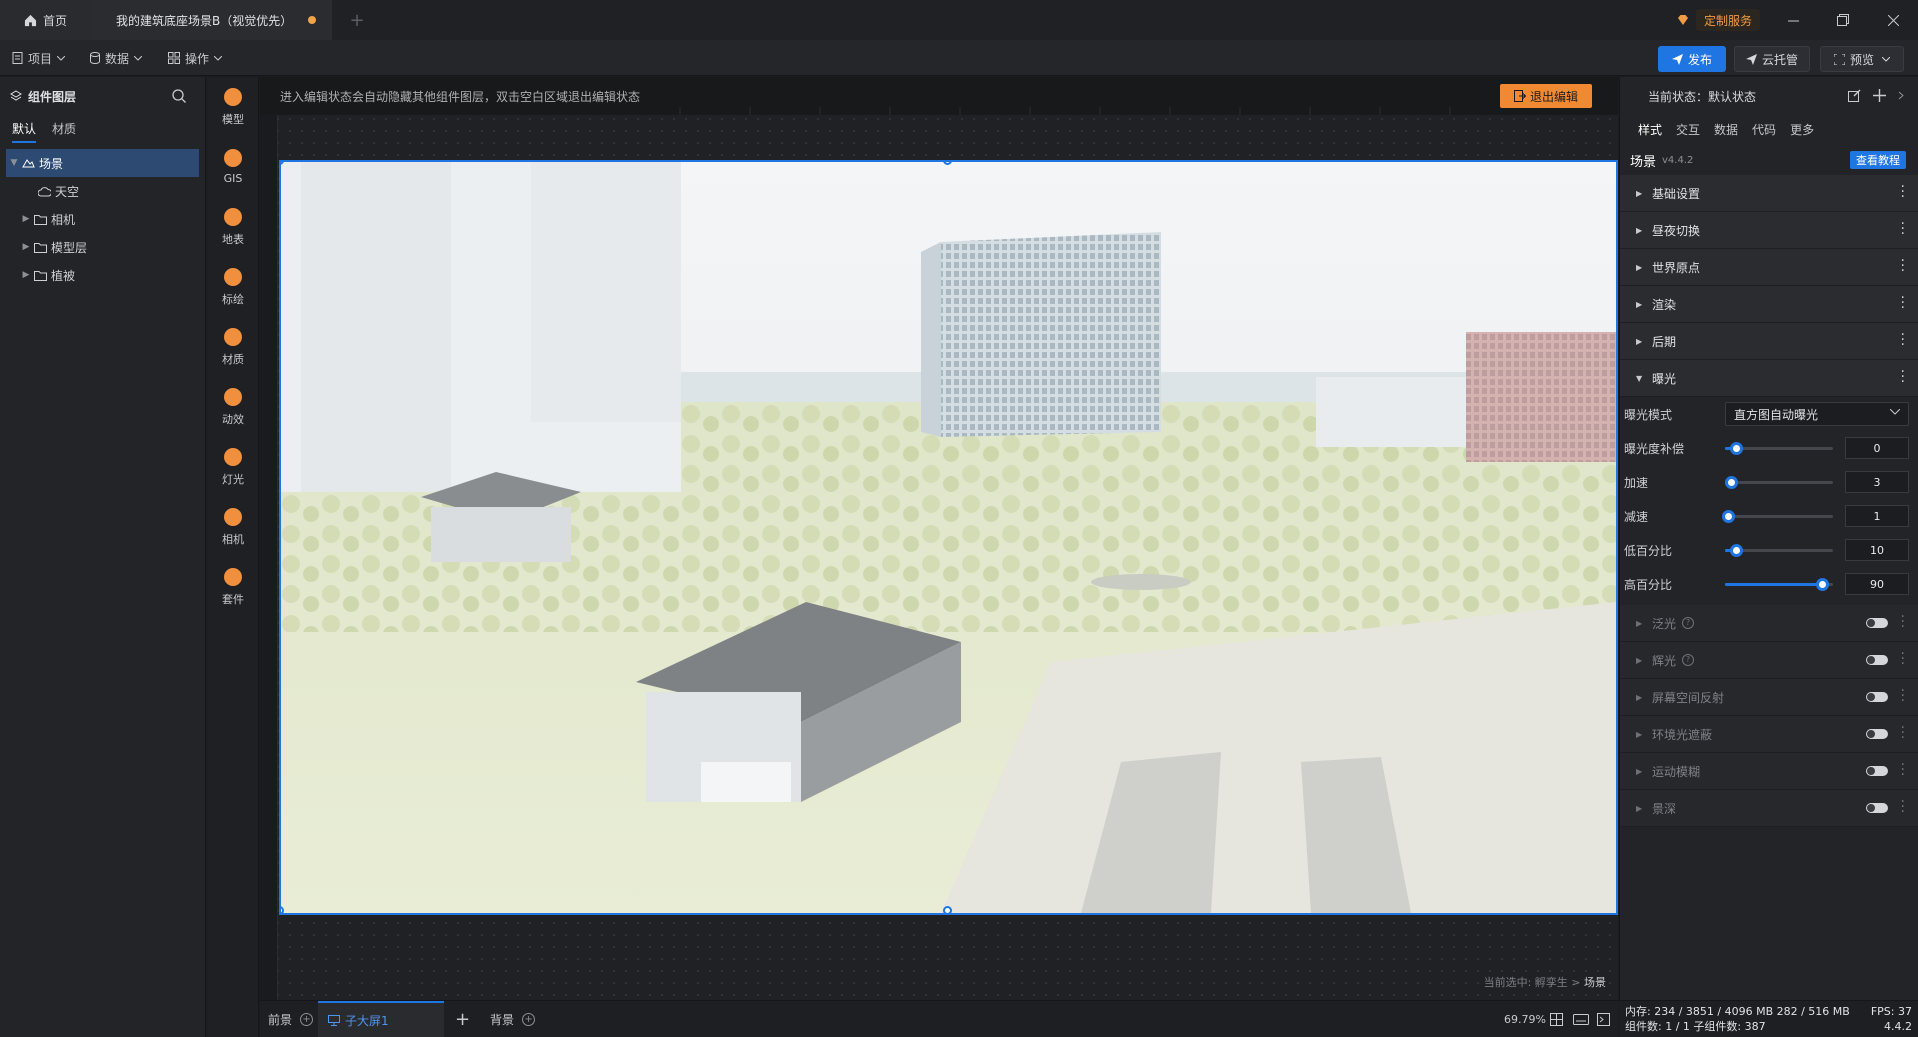 The image size is (1918, 1037). I want to click on section-disabled: ▶ 屏幕空间反射 · · ·, so click(1769, 697).